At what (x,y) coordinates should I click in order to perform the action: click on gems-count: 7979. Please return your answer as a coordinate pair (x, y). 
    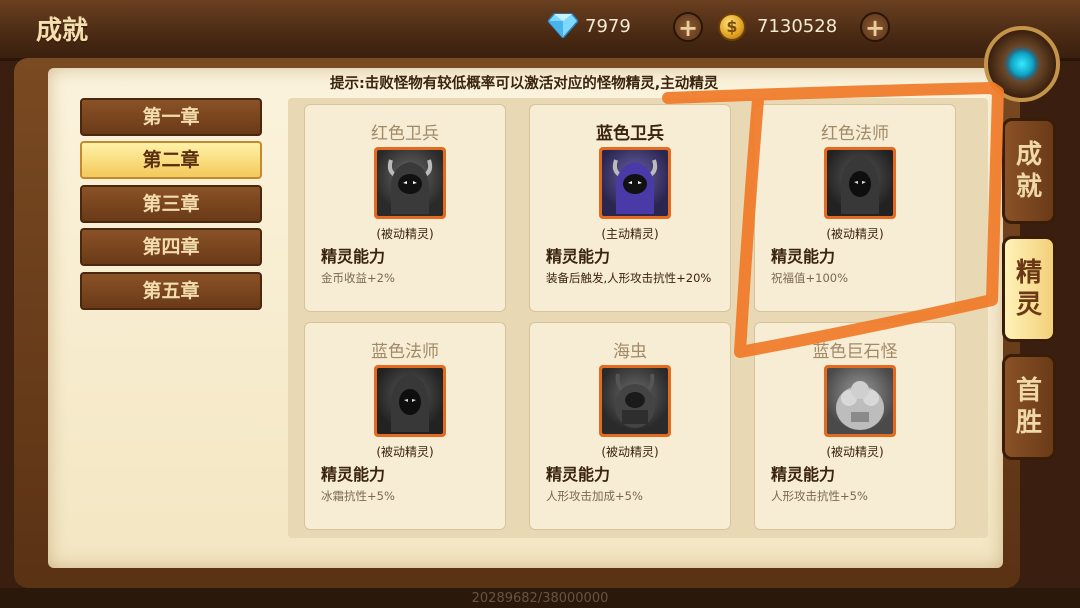
    Looking at the image, I should click on (608, 26).